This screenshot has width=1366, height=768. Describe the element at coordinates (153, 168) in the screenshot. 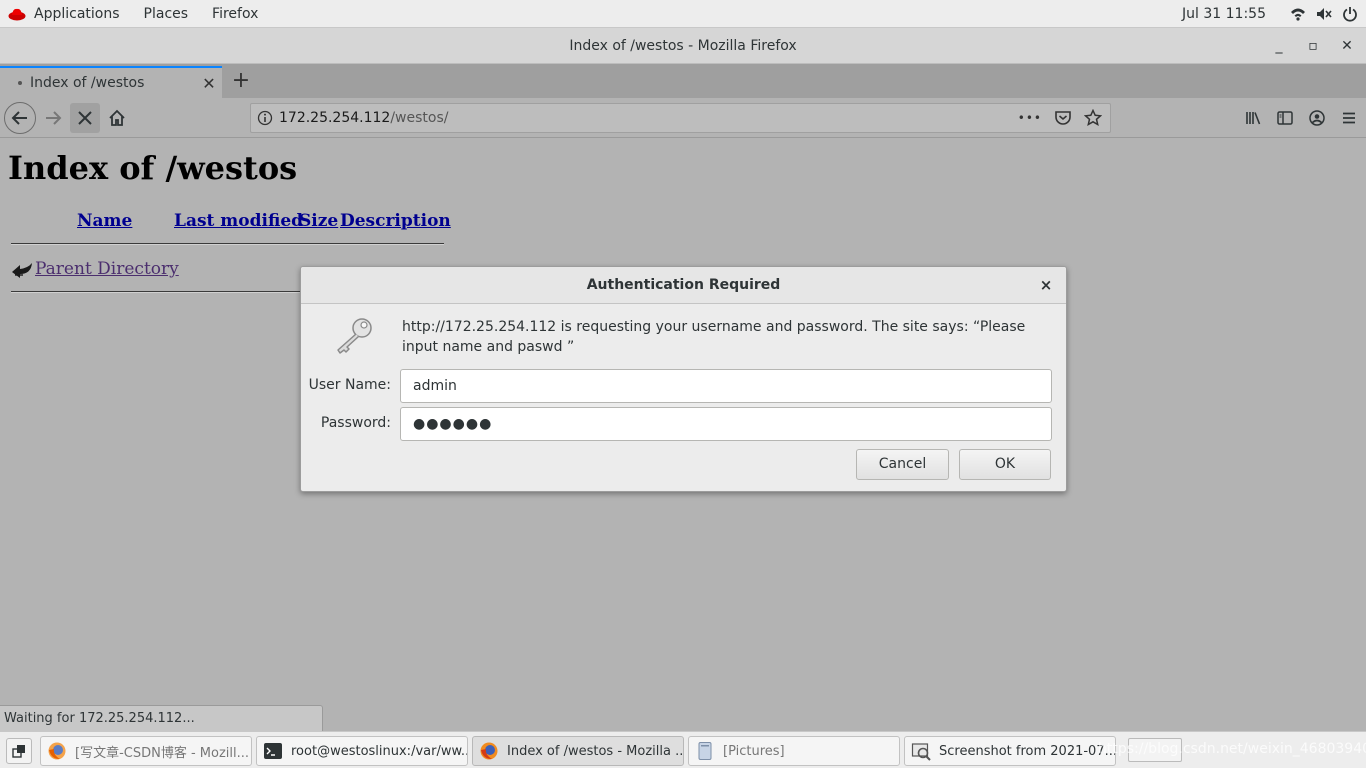

I see `page-title: Index of /westos` at that location.